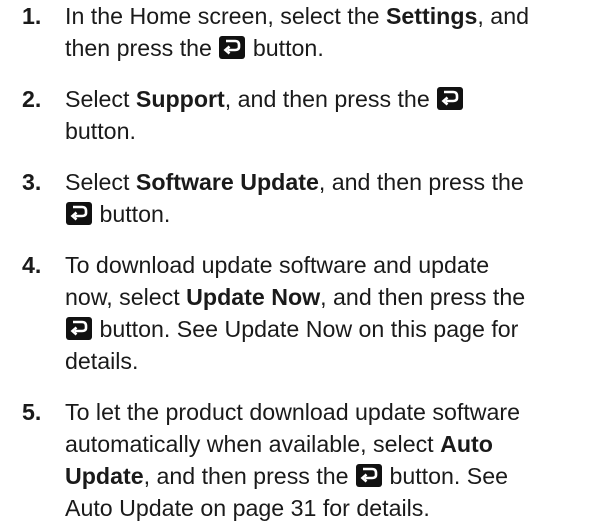 The width and height of the screenshot is (598, 524). Describe the element at coordinates (32, 265) in the screenshot. I see `step-number: 4.` at that location.